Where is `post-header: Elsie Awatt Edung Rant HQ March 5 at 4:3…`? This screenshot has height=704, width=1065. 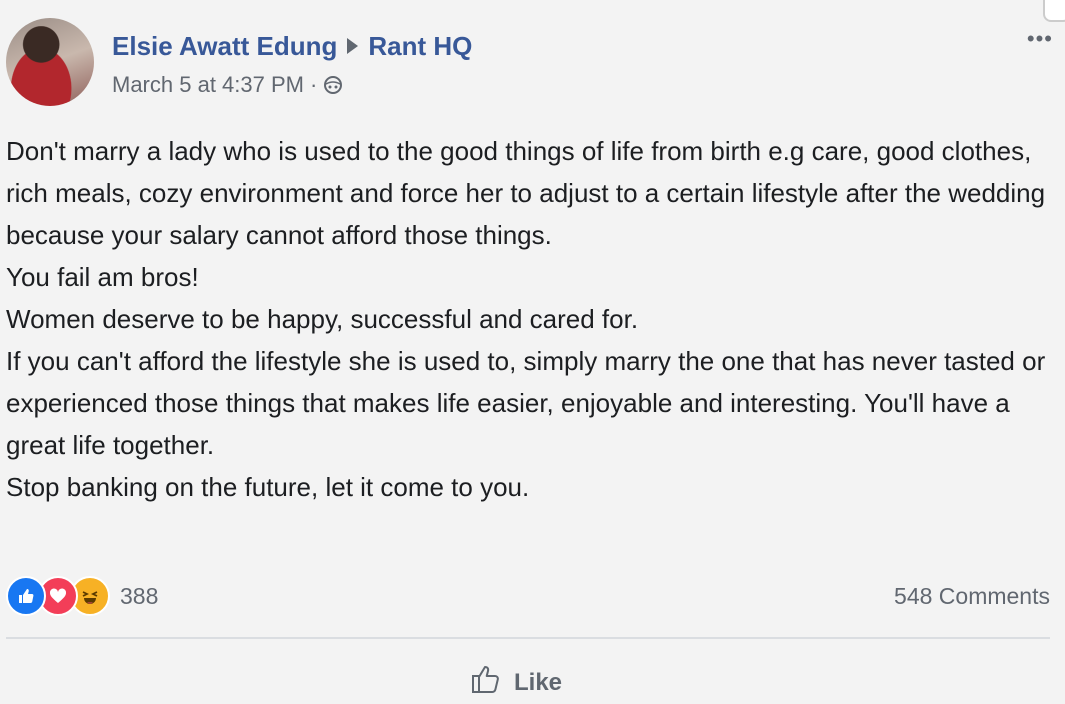
post-header: Elsie Awatt Edung Rant HQ March 5 at 4:3… is located at coordinates (292, 63).